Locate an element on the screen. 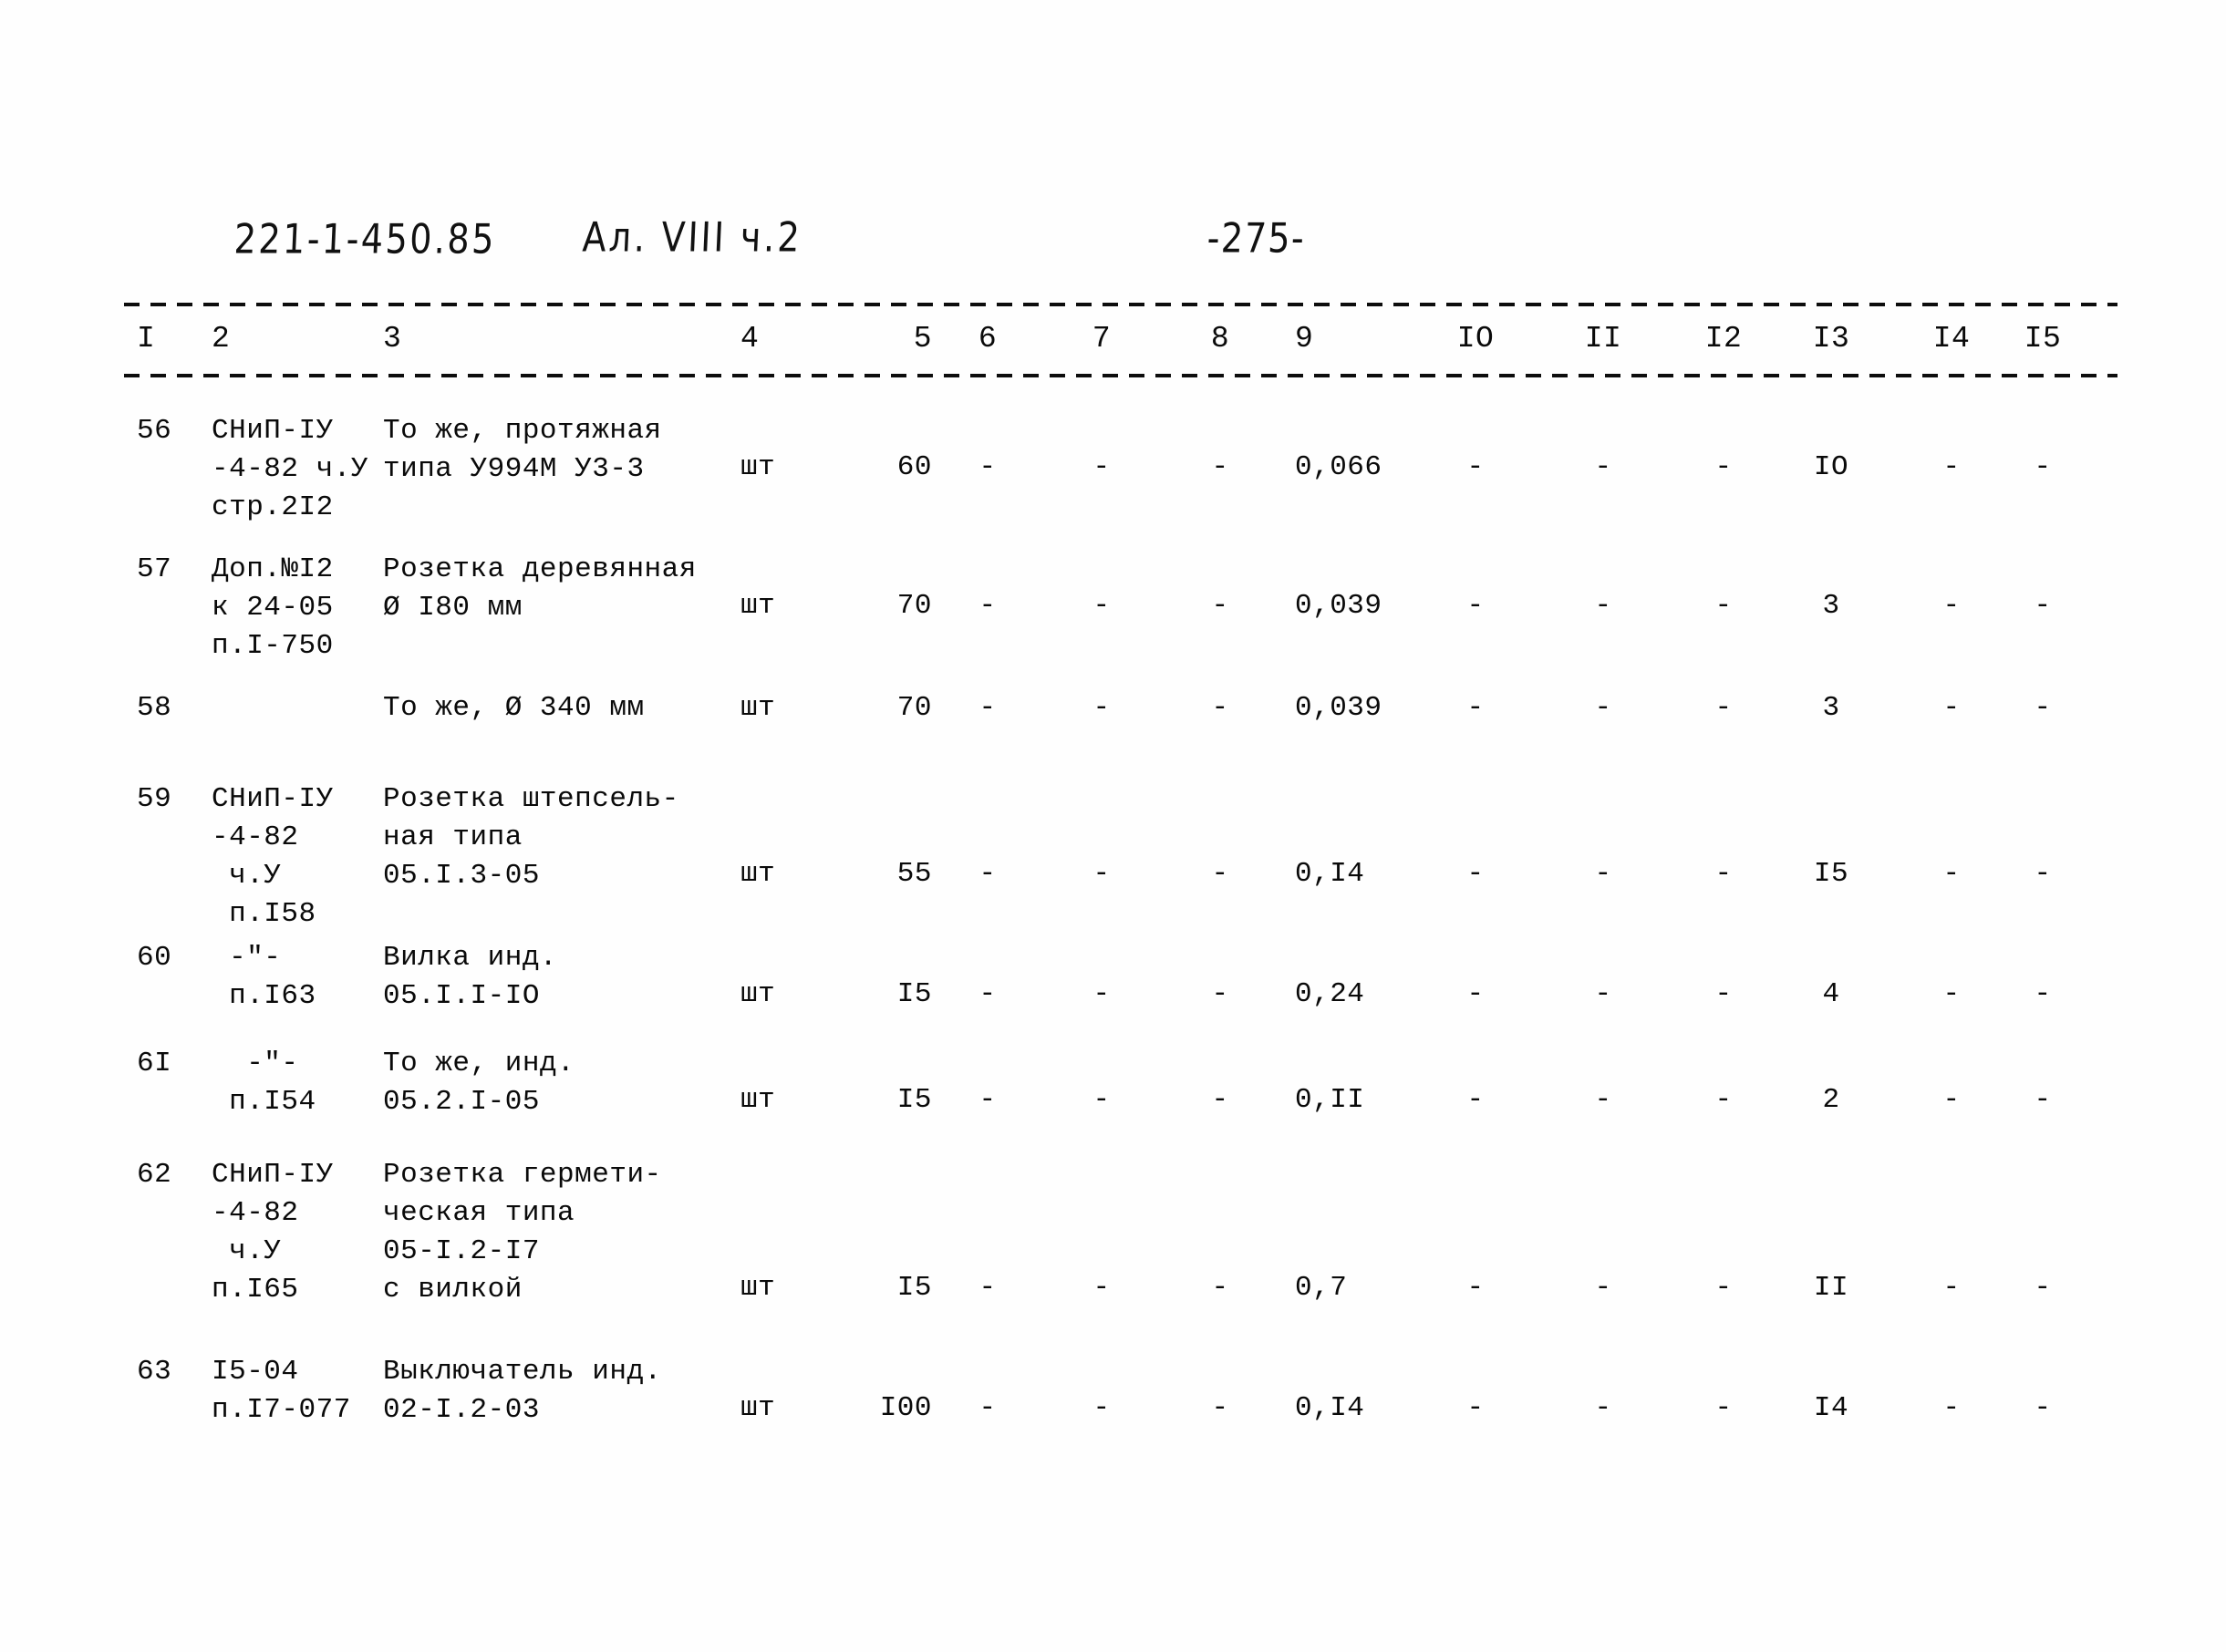 The height and width of the screenshot is (1652, 2226). column-header-12: I2 is located at coordinates (1723, 339).